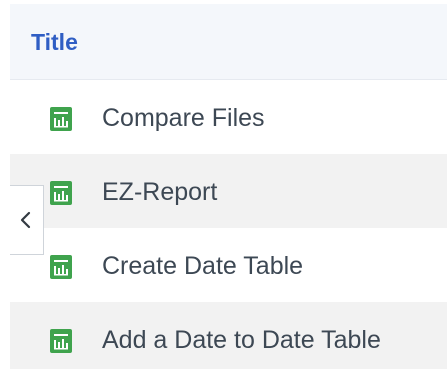  I want to click on chevron-left-icon, so click(26, 220).